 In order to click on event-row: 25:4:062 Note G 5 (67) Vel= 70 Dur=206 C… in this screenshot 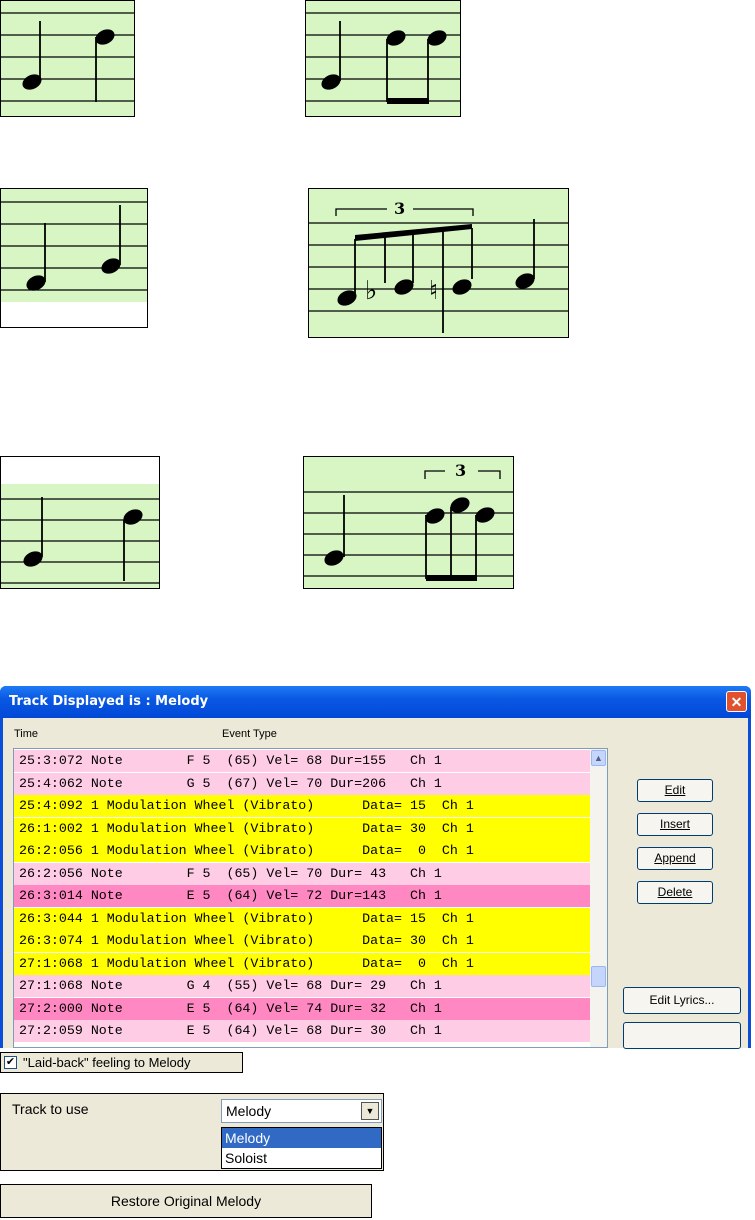, I will do `click(302, 783)`.